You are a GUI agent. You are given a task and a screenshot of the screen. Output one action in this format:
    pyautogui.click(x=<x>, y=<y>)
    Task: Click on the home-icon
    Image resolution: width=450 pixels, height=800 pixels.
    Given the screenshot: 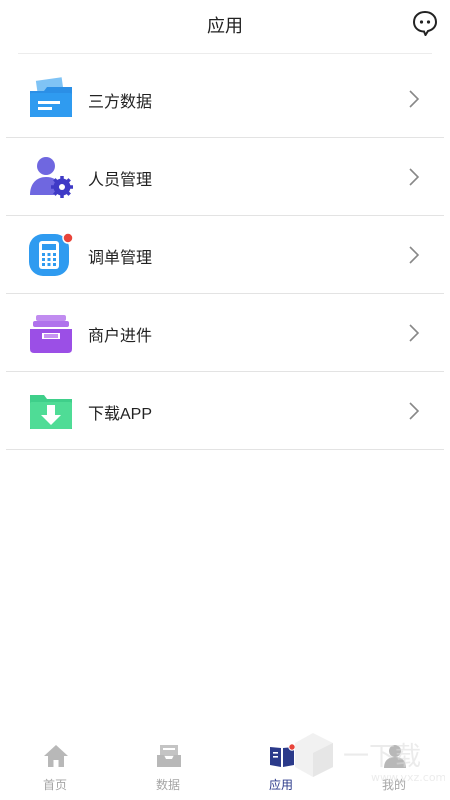 What is the action you would take?
    pyautogui.click(x=56, y=756)
    